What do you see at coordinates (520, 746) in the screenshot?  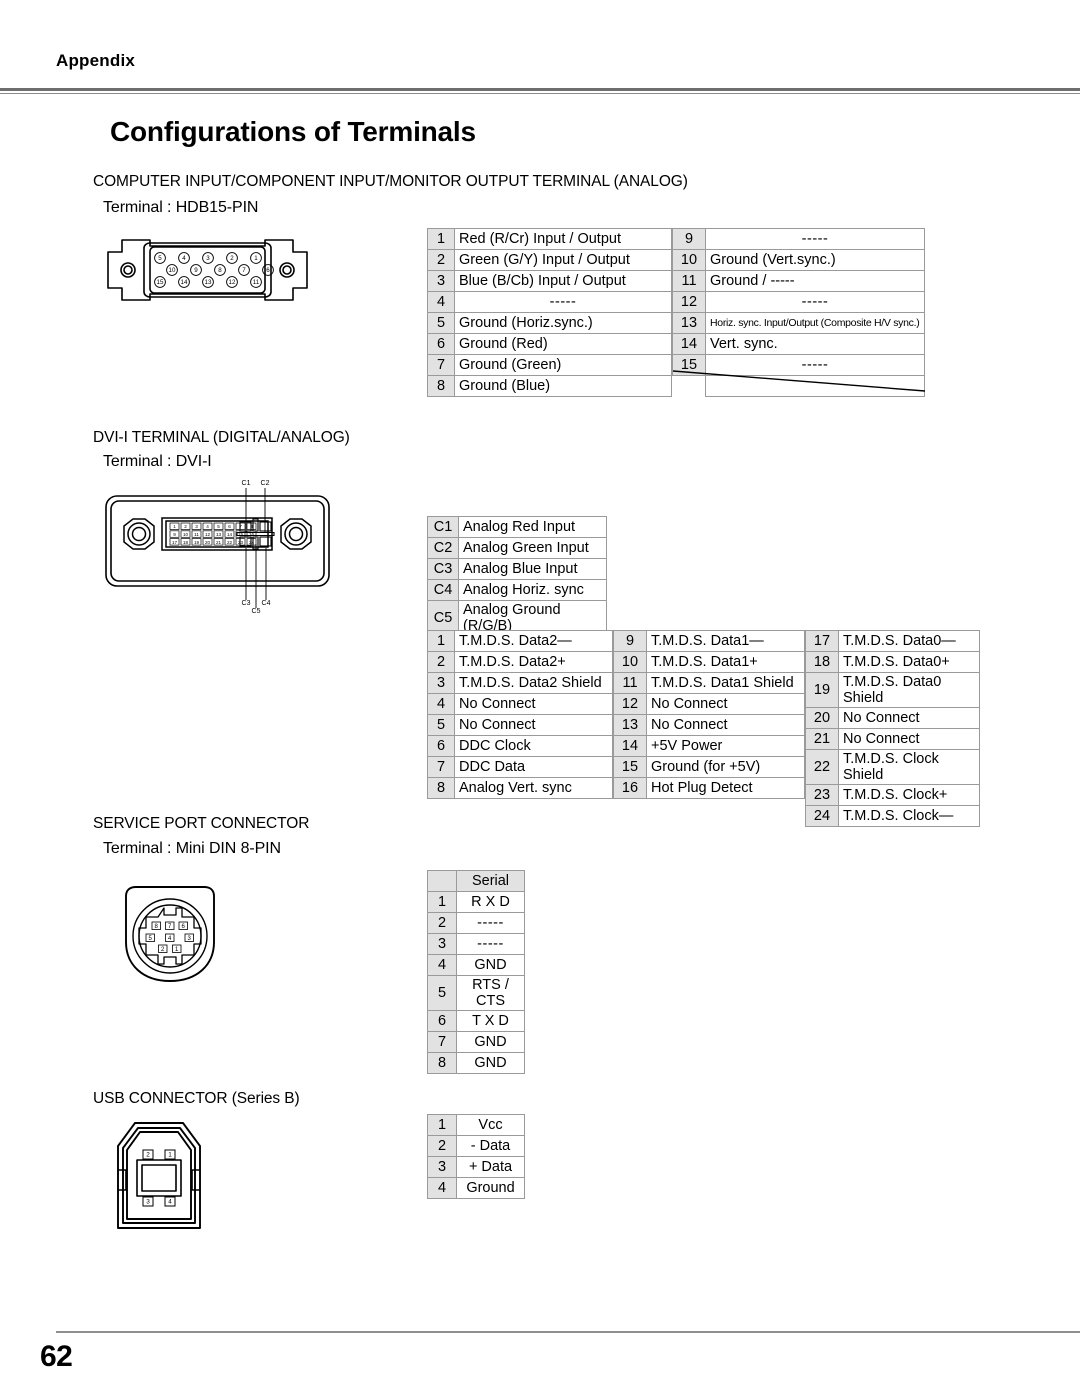 I see `table-row: 6 DDC Clock` at bounding box center [520, 746].